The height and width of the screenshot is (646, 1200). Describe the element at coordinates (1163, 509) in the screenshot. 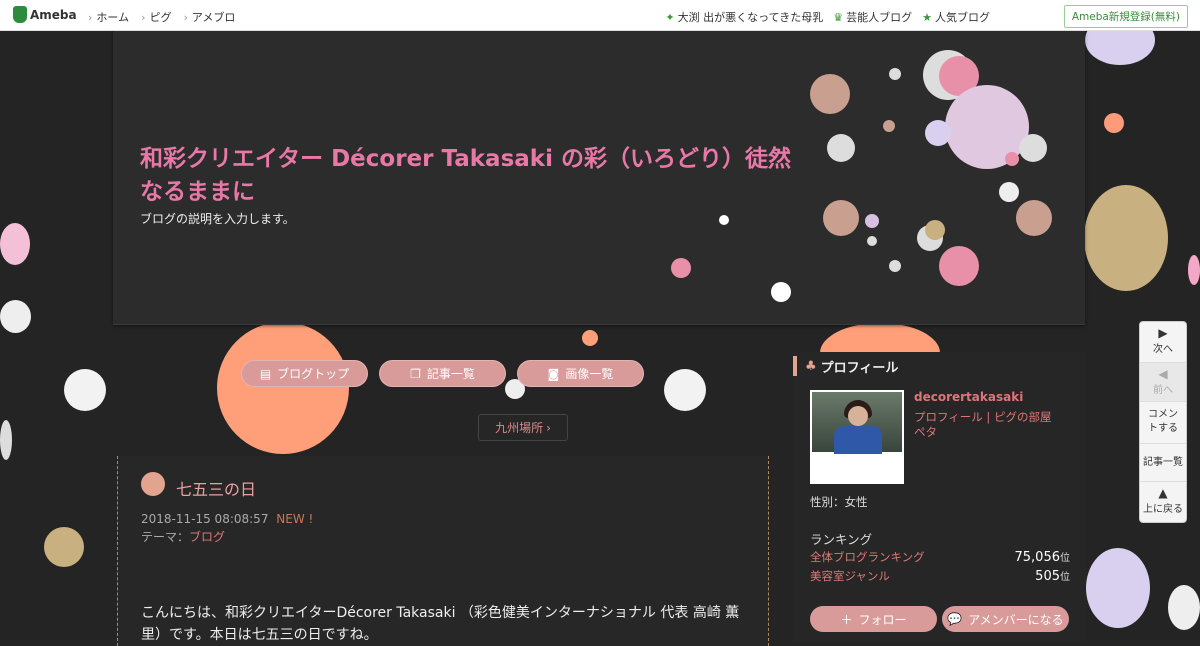

I see `back-to-top-label: 上に戻る` at that location.